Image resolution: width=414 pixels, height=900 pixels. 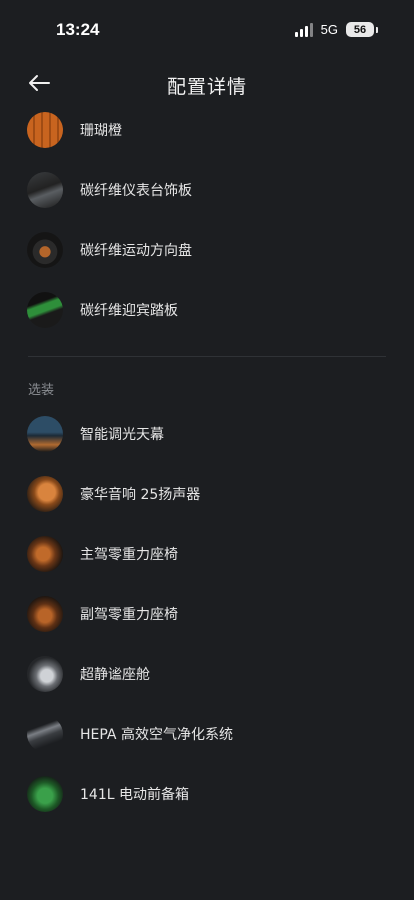 I want to click on battery-level: 56, so click(x=360, y=29).